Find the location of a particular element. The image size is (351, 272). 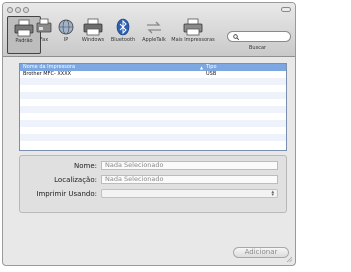

toolbar-item-label: AppleTalk is located at coordinates (154, 40).